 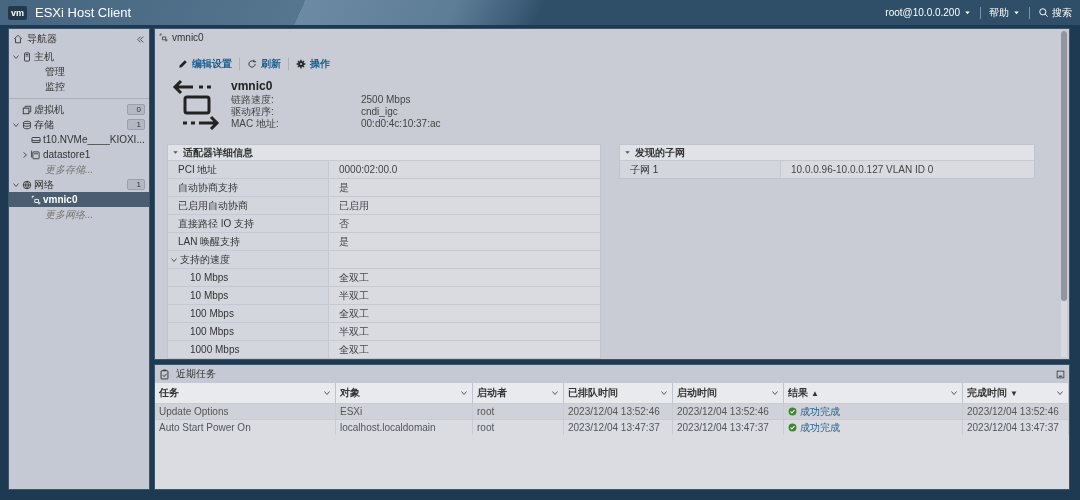 What do you see at coordinates (215, 349) in the screenshot?
I see `row-label: 1000 Mbps` at bounding box center [215, 349].